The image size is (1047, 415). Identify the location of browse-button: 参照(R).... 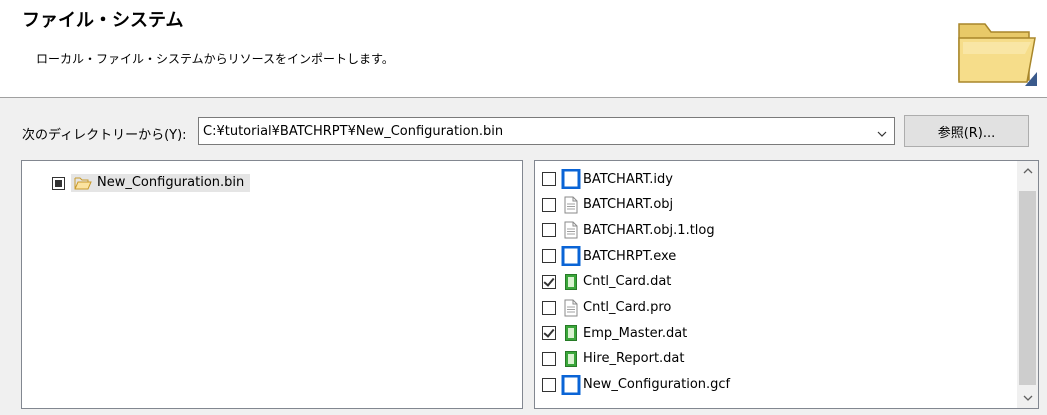
(966, 131).